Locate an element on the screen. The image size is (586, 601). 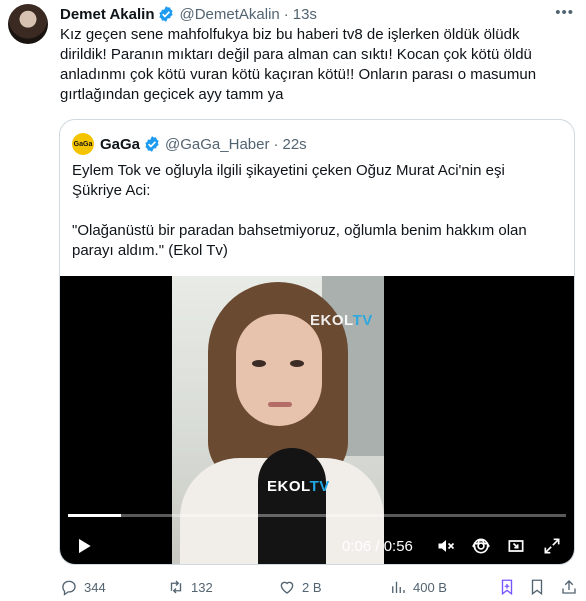
video-controls: 0:06 / 0:56 is located at coordinates (317, 545).